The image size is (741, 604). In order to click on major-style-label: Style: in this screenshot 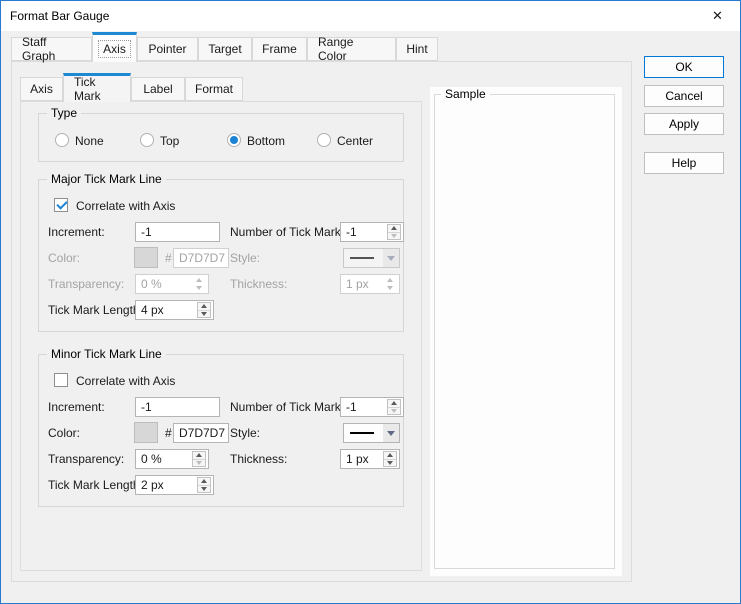, I will do `click(245, 258)`.